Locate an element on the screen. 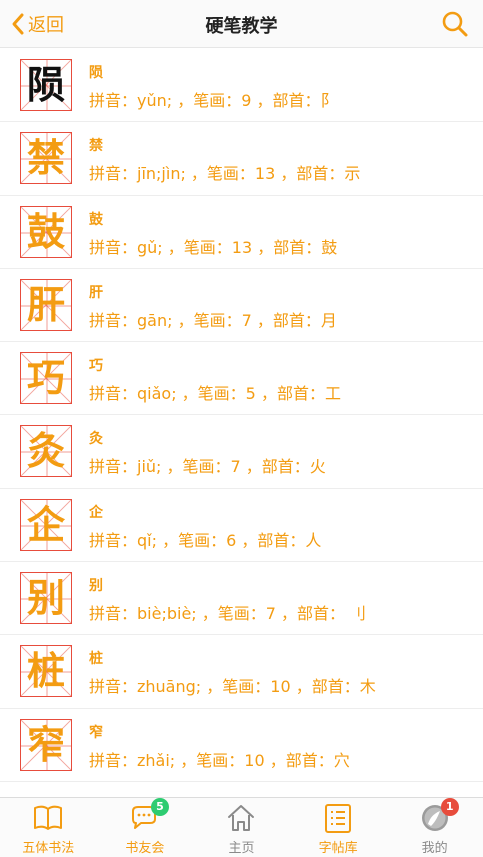 The width and height of the screenshot is (483, 857). list-item: 巧 巧 拼音：qiǎo; ，笔画：5 ，部首：工 is located at coordinates (241, 379).